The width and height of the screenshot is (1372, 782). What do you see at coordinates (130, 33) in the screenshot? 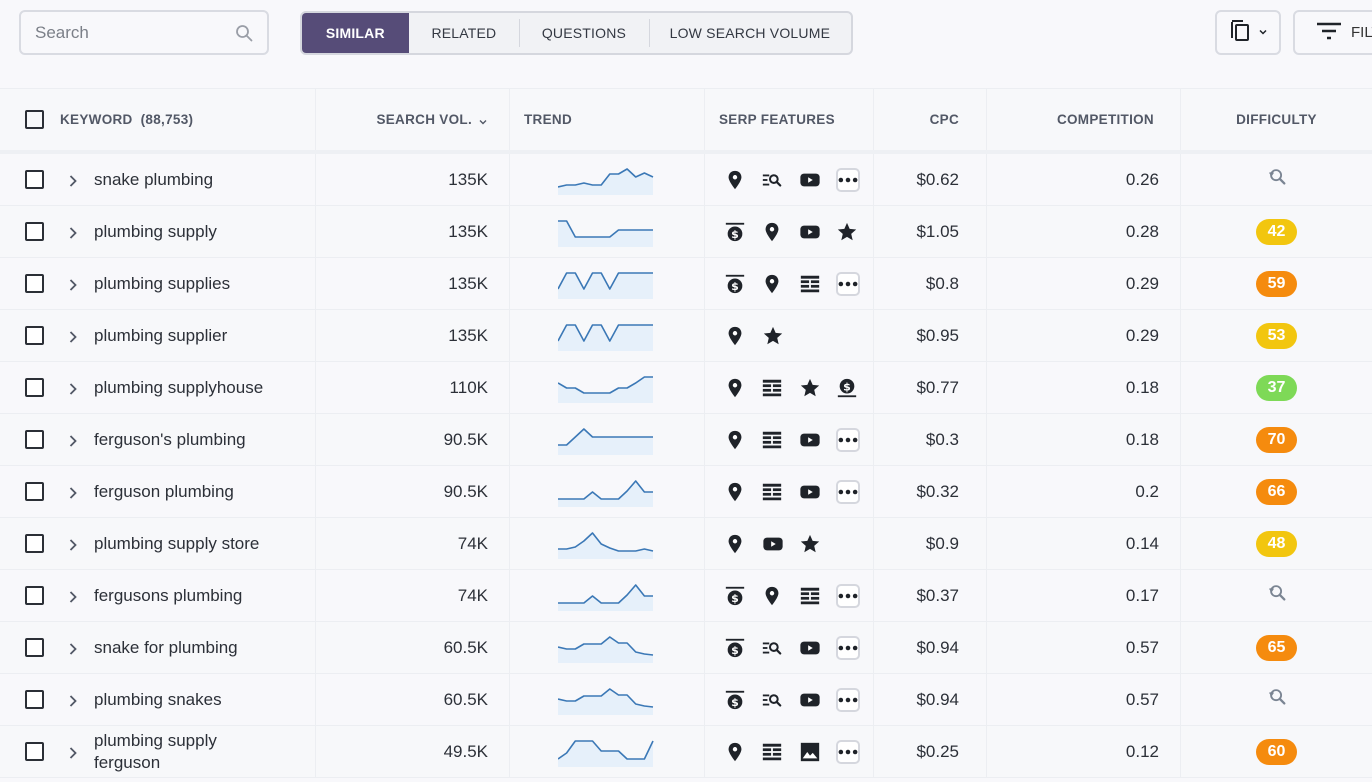
I see `search-input` at bounding box center [130, 33].